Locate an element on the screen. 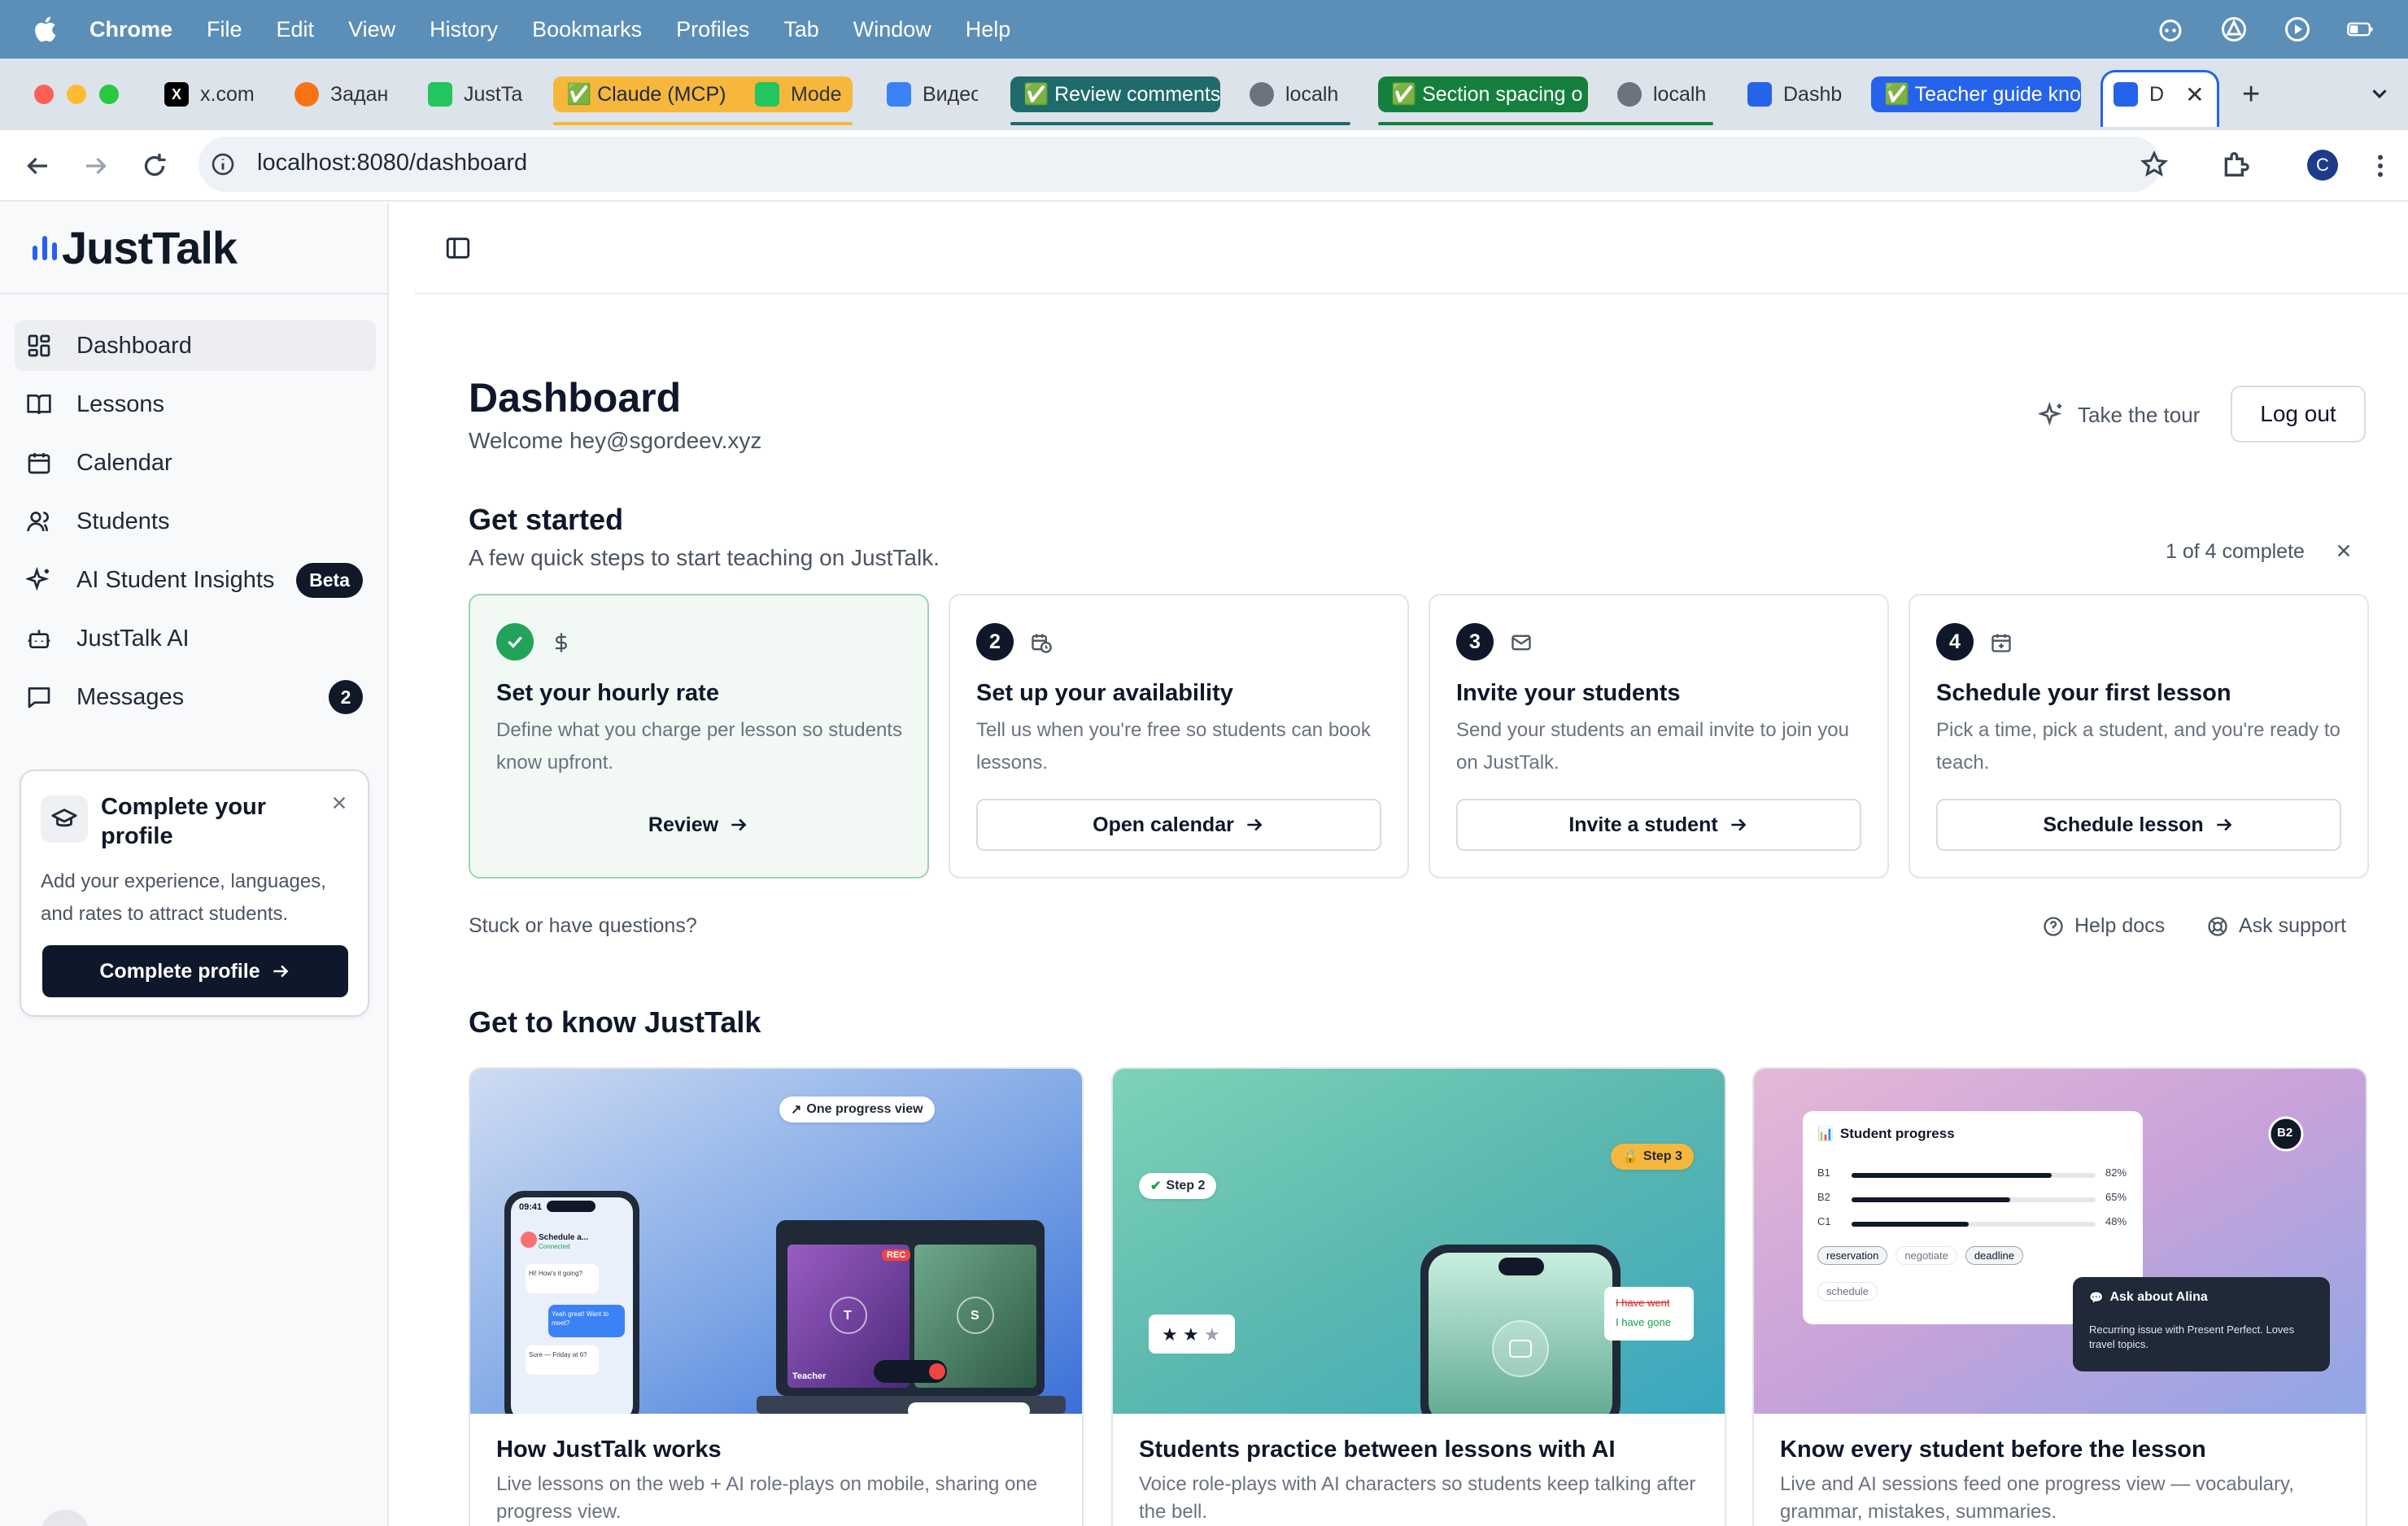 The height and width of the screenshot is (1526, 2408). sidebar-item-ai-insights: AI Student Insights Beta is located at coordinates (196, 580).